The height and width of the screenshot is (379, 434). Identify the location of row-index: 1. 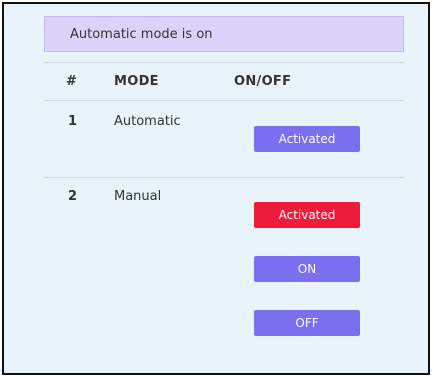
(73, 121).